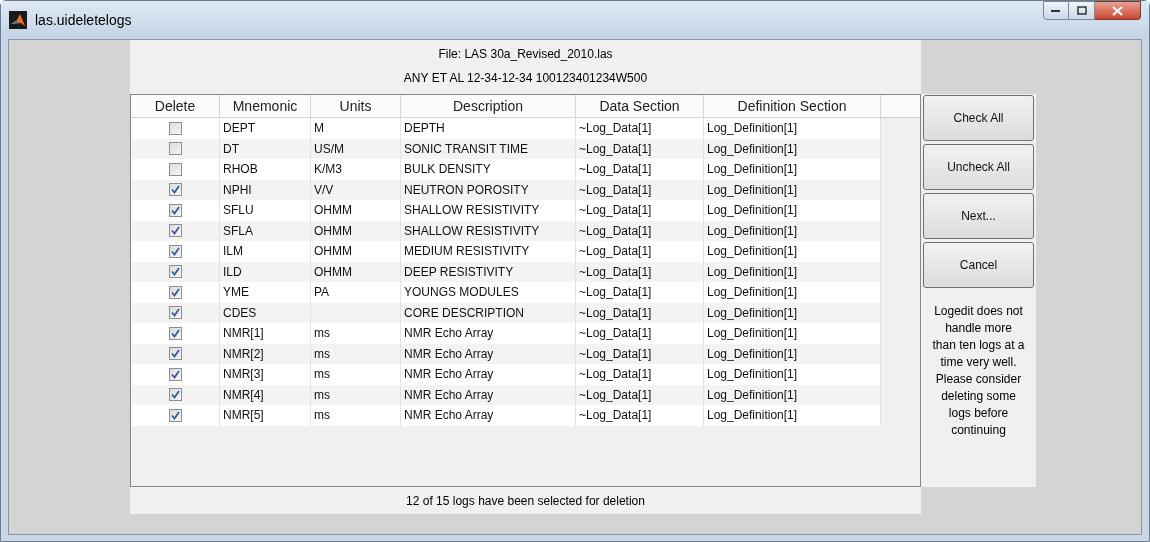 The image size is (1150, 542). Describe the element at coordinates (237, 190) in the screenshot. I see `table-cell-text: NPHI` at that location.